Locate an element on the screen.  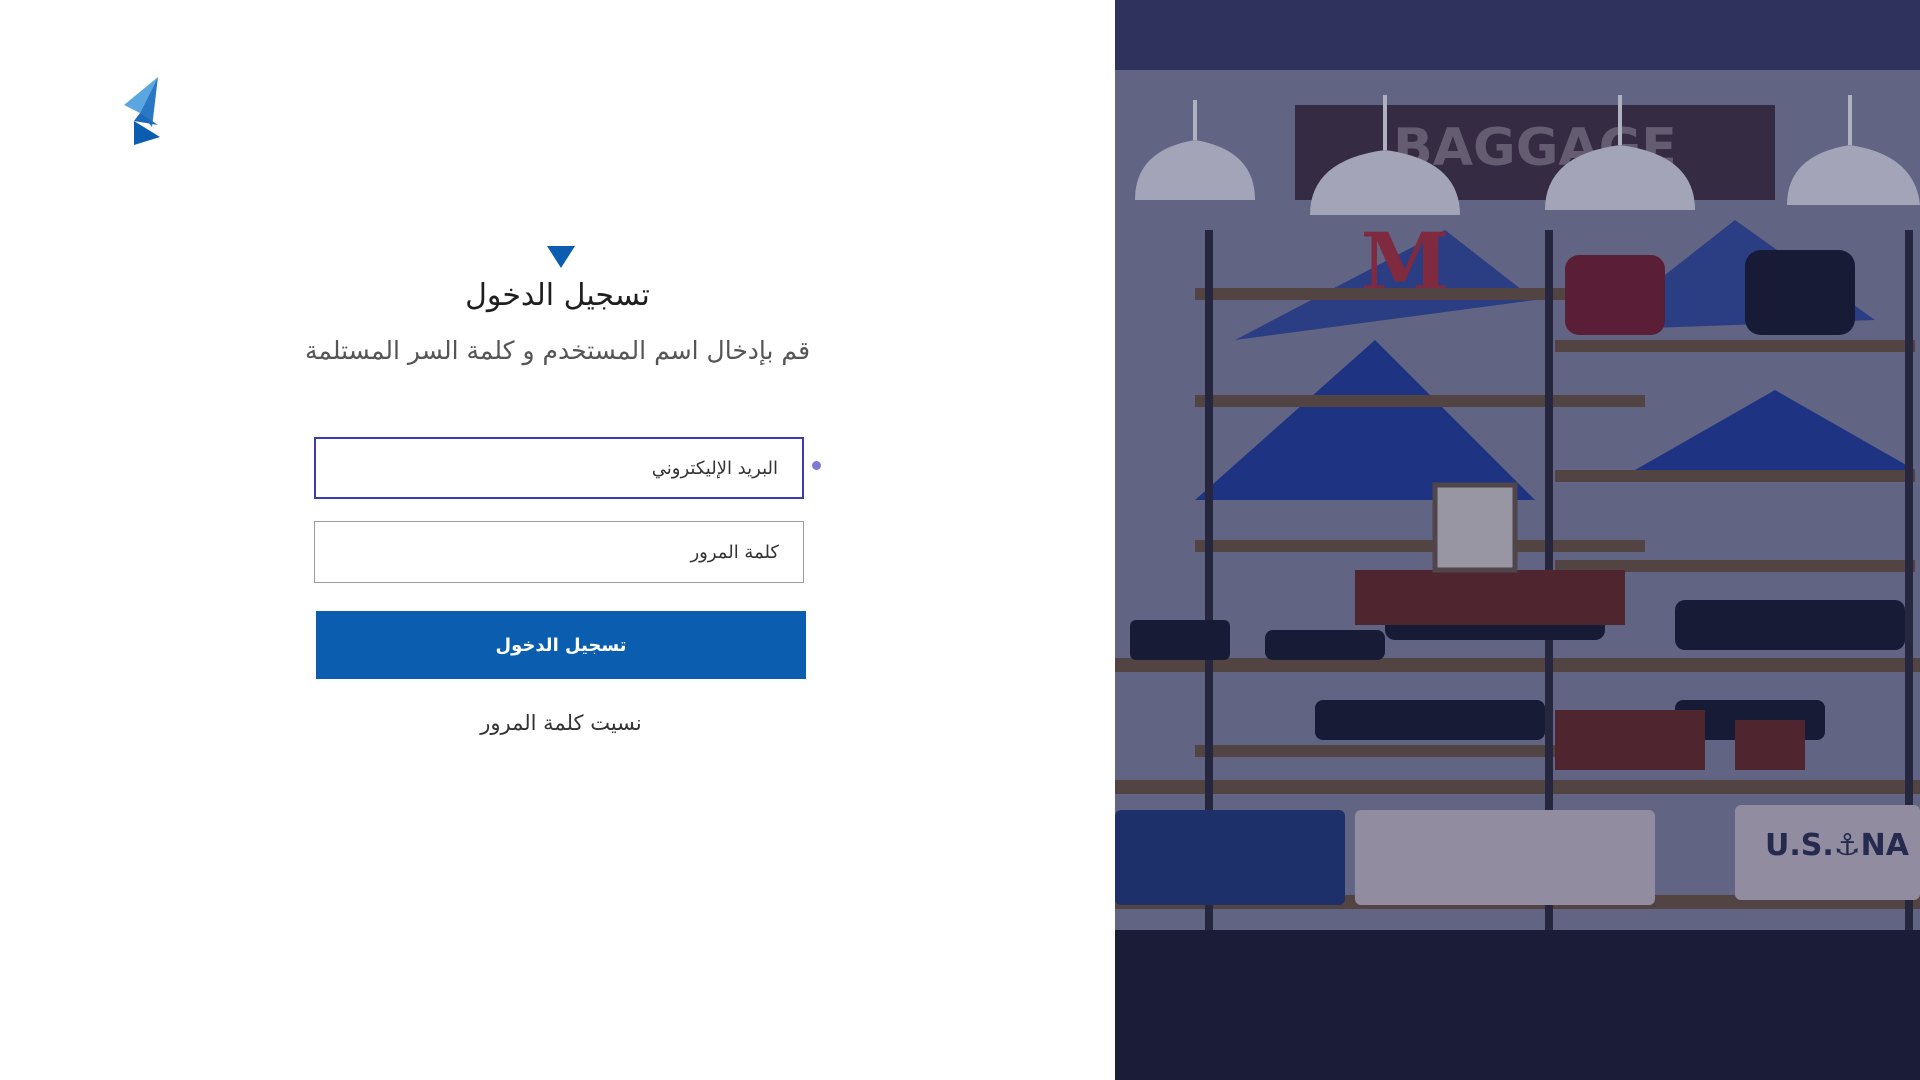
focus-indicator is located at coordinates (816, 465).